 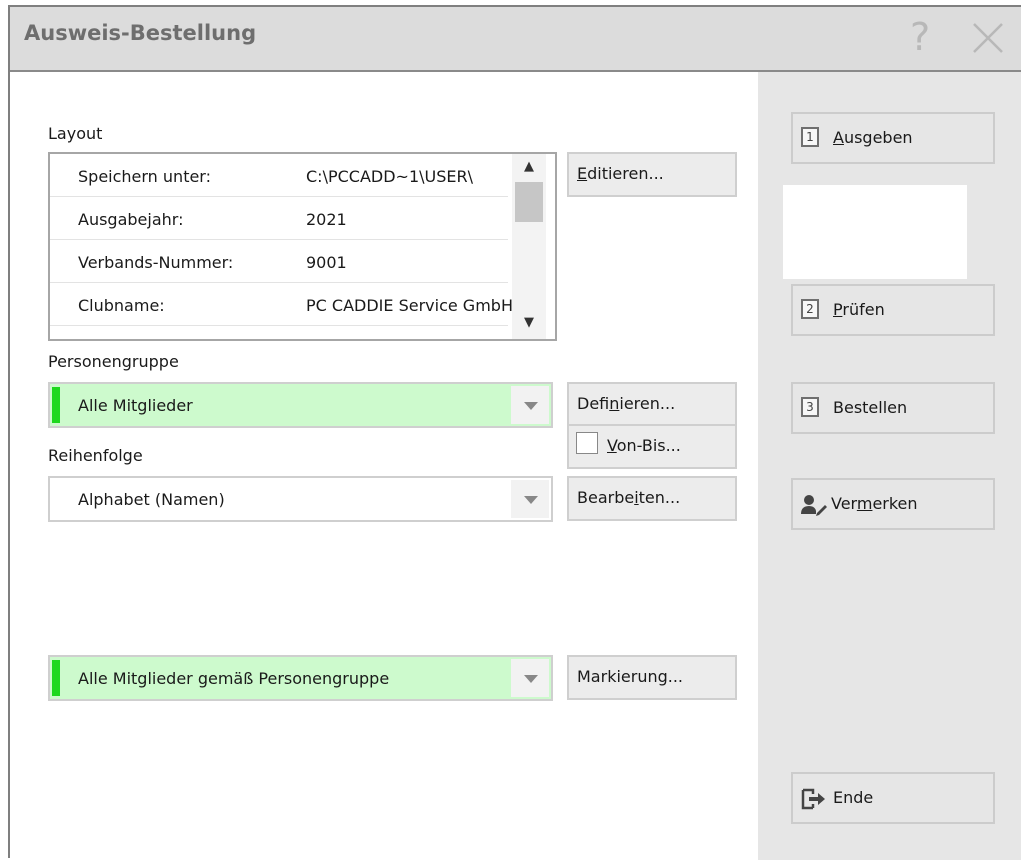 I want to click on scroll-thumb, so click(x=529, y=202).